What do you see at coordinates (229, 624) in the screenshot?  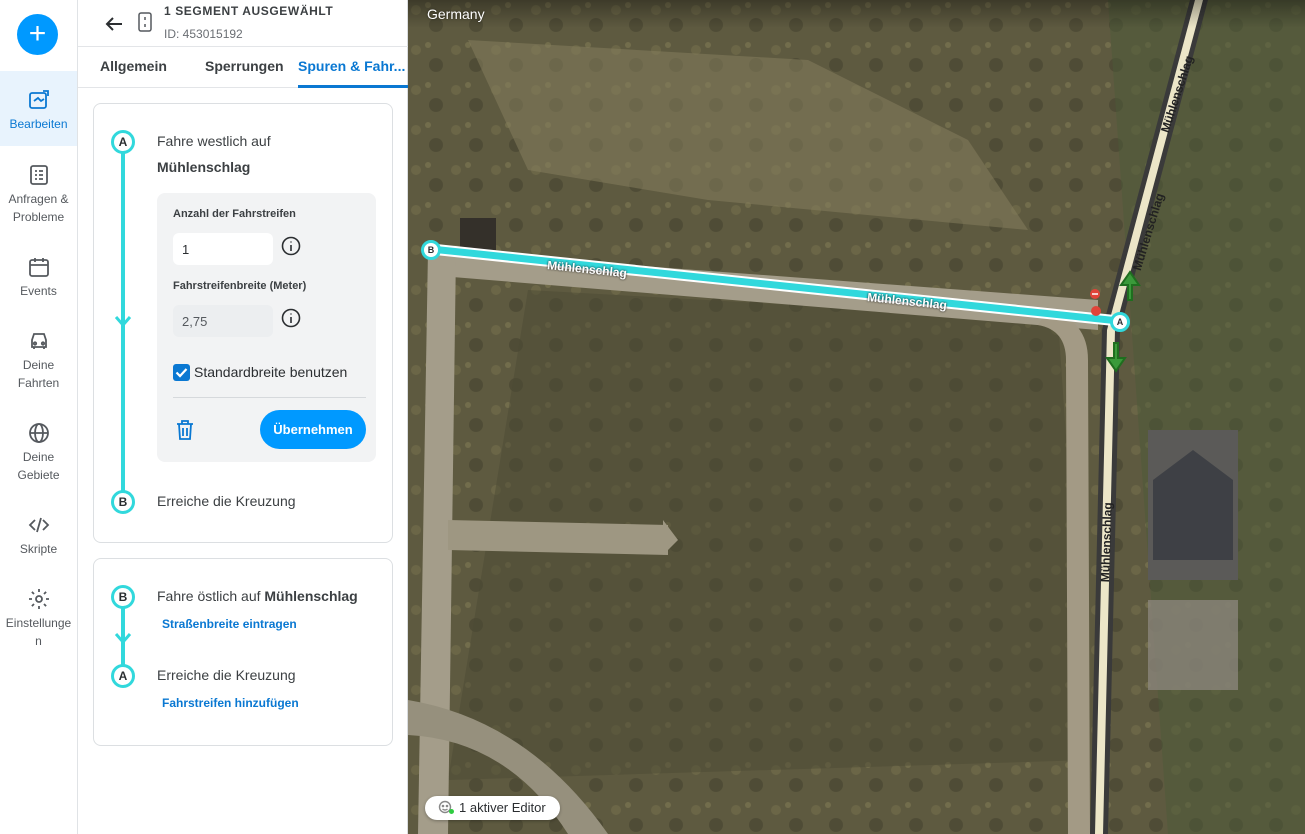 I see `enter-road-width-link: Straßenbreite eintragen` at bounding box center [229, 624].